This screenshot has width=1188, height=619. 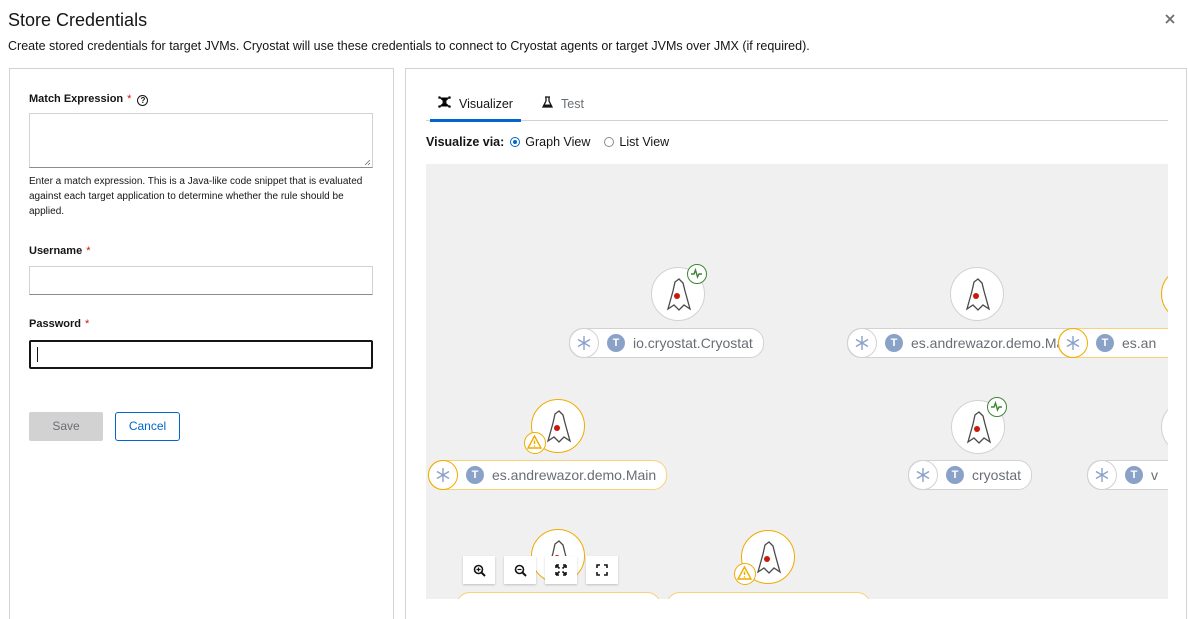 What do you see at coordinates (143, 100) in the screenshot?
I see `help-icon: ?` at bounding box center [143, 100].